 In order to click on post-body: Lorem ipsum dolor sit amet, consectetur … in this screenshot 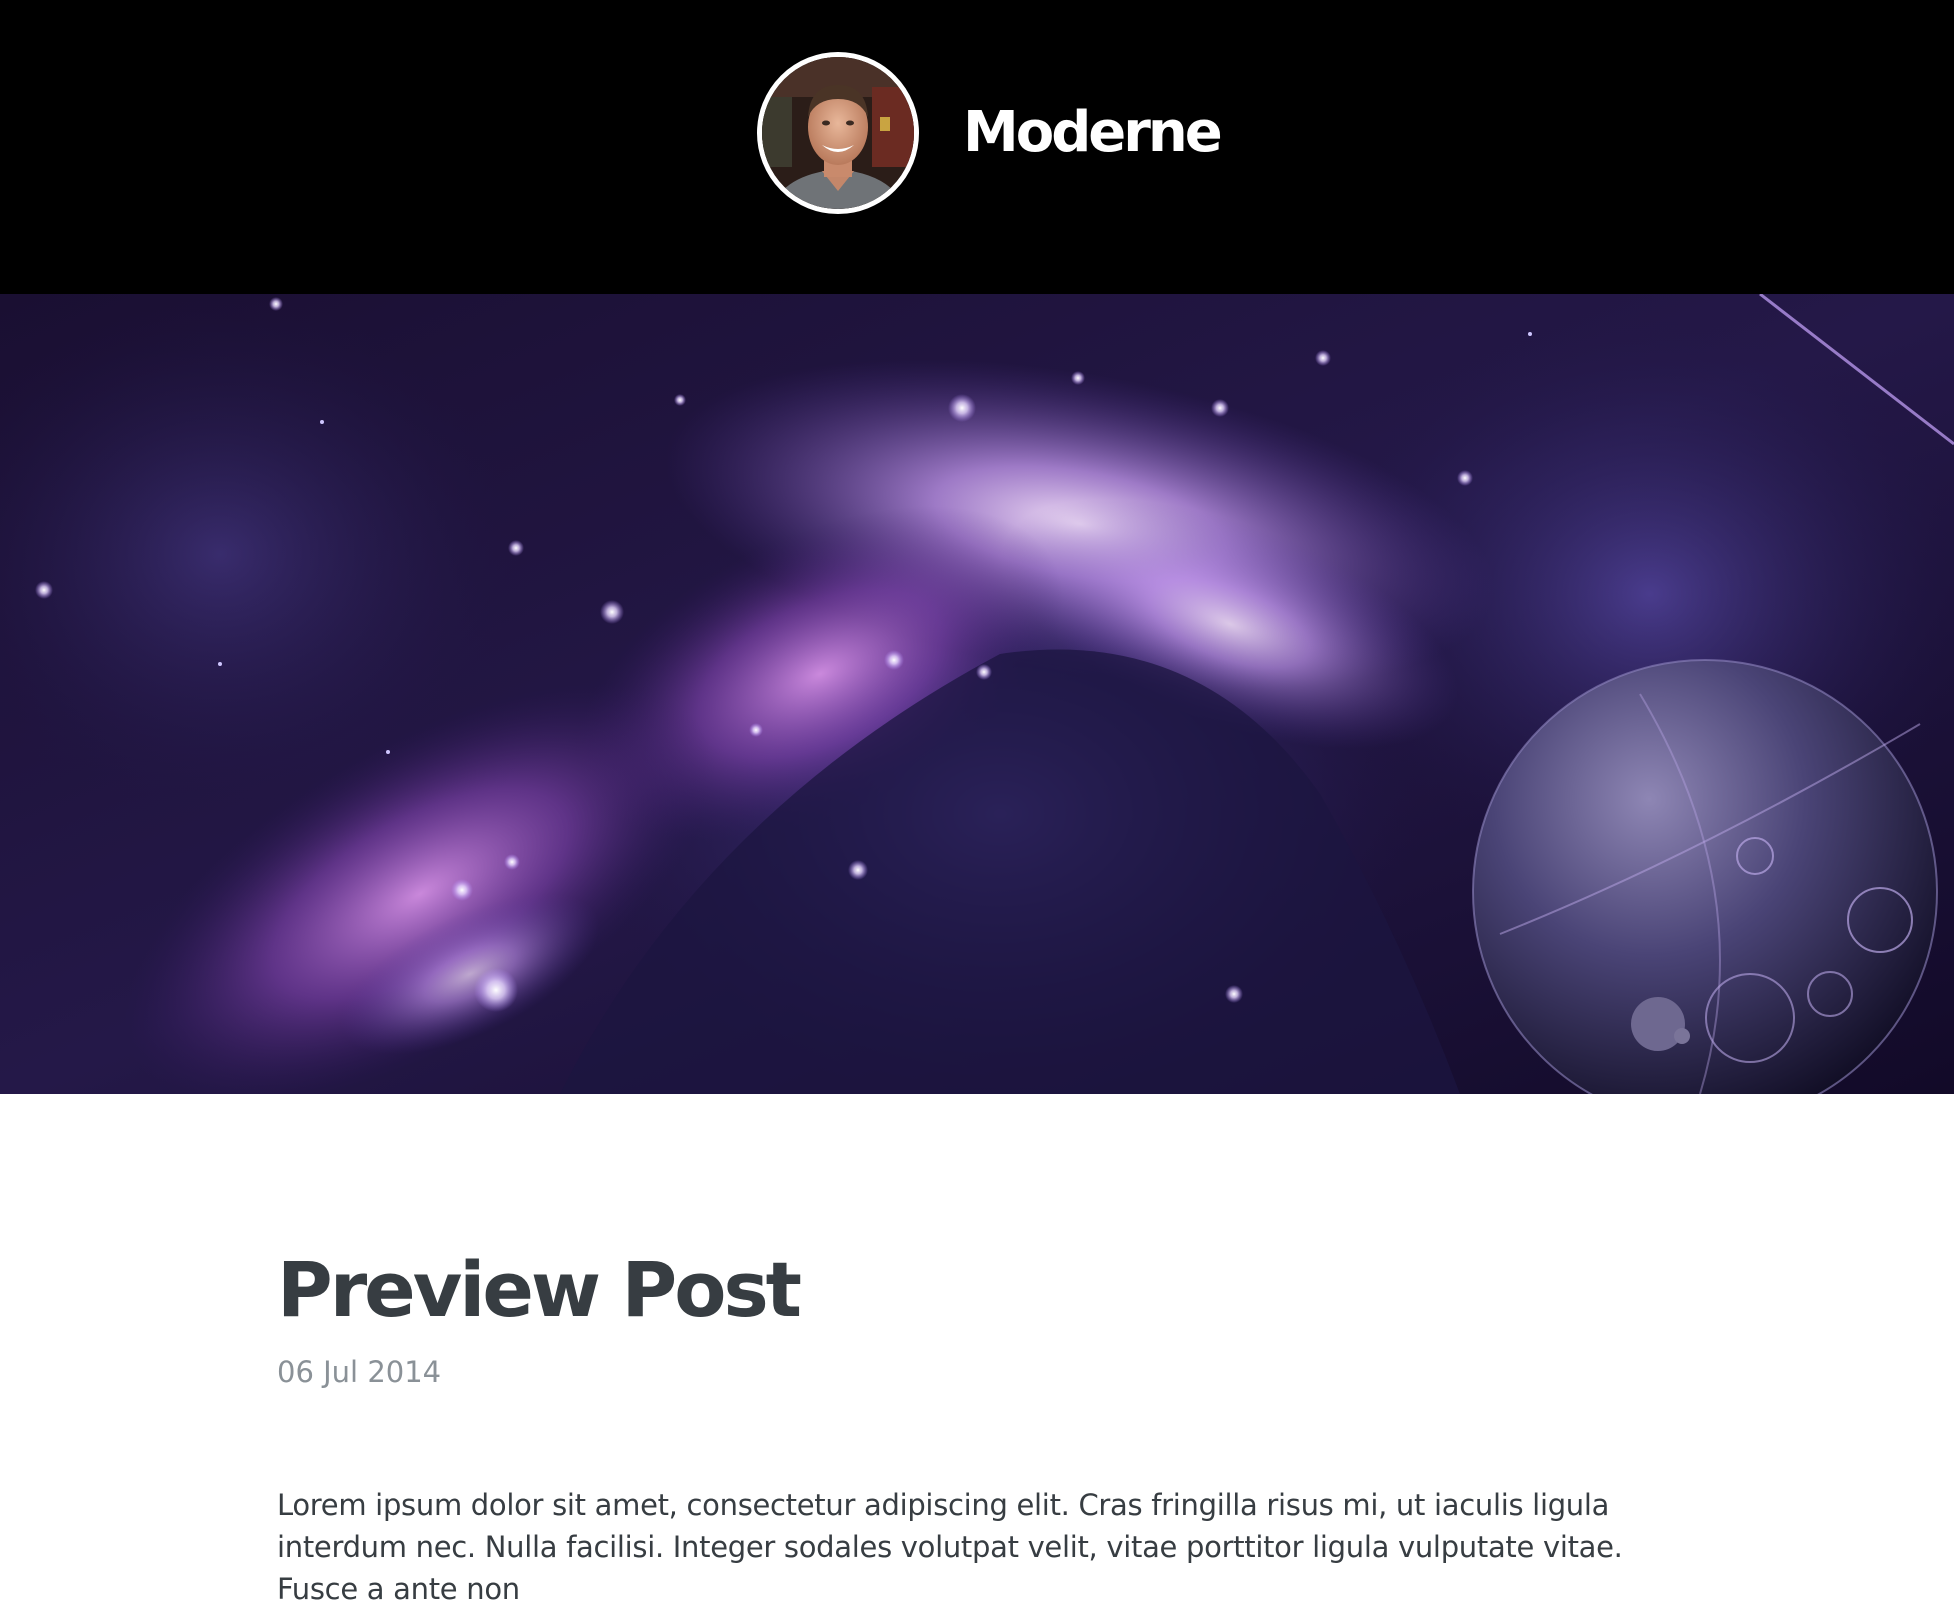, I will do `click(950, 1547)`.